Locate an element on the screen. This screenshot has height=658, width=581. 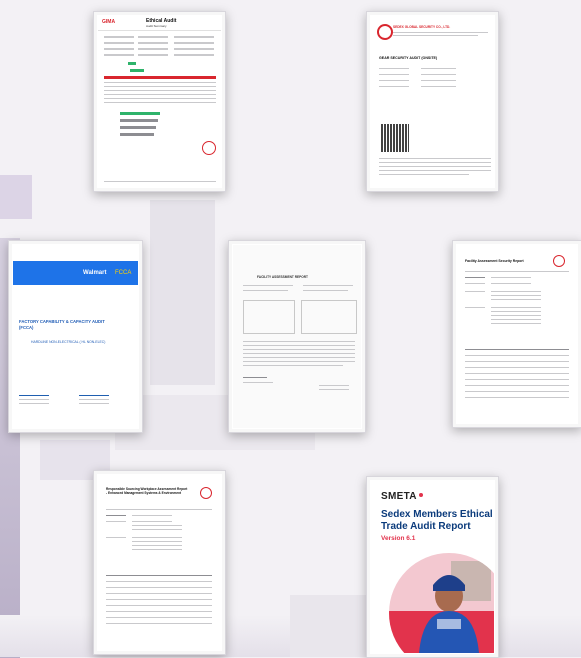
stamp-icon is located at coordinates (209, 148).